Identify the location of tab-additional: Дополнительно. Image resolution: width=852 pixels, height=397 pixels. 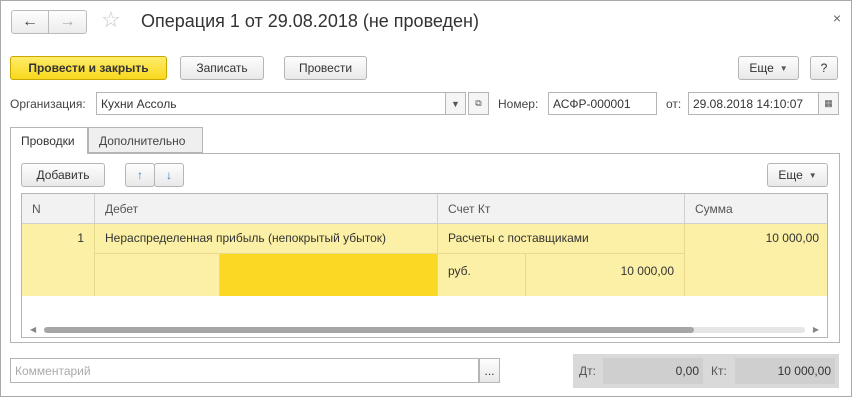
(145, 140).